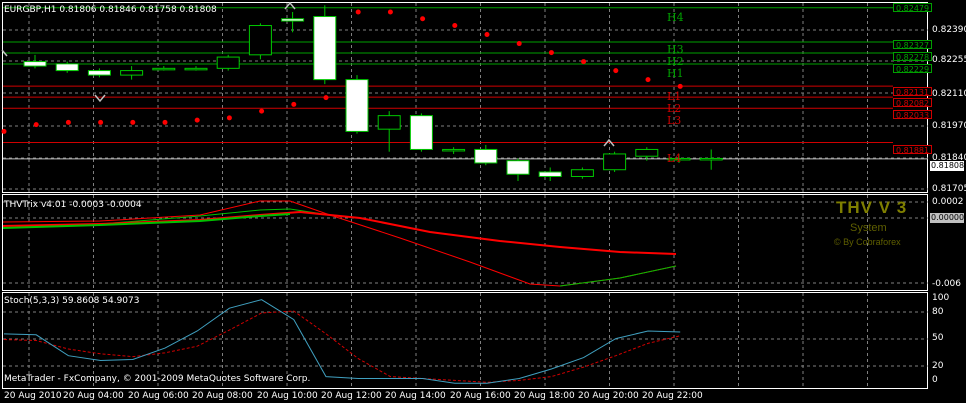  I want to click on time-tick: 20 Aug 08:00, so click(222, 396).